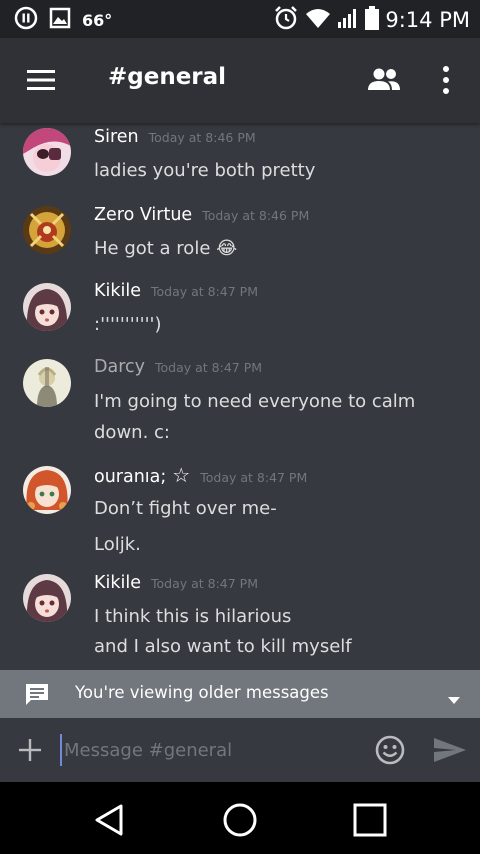 Image resolution: width=480 pixels, height=854 pixels. What do you see at coordinates (116, 137) in the screenshot?
I see `author-name: Siren` at bounding box center [116, 137].